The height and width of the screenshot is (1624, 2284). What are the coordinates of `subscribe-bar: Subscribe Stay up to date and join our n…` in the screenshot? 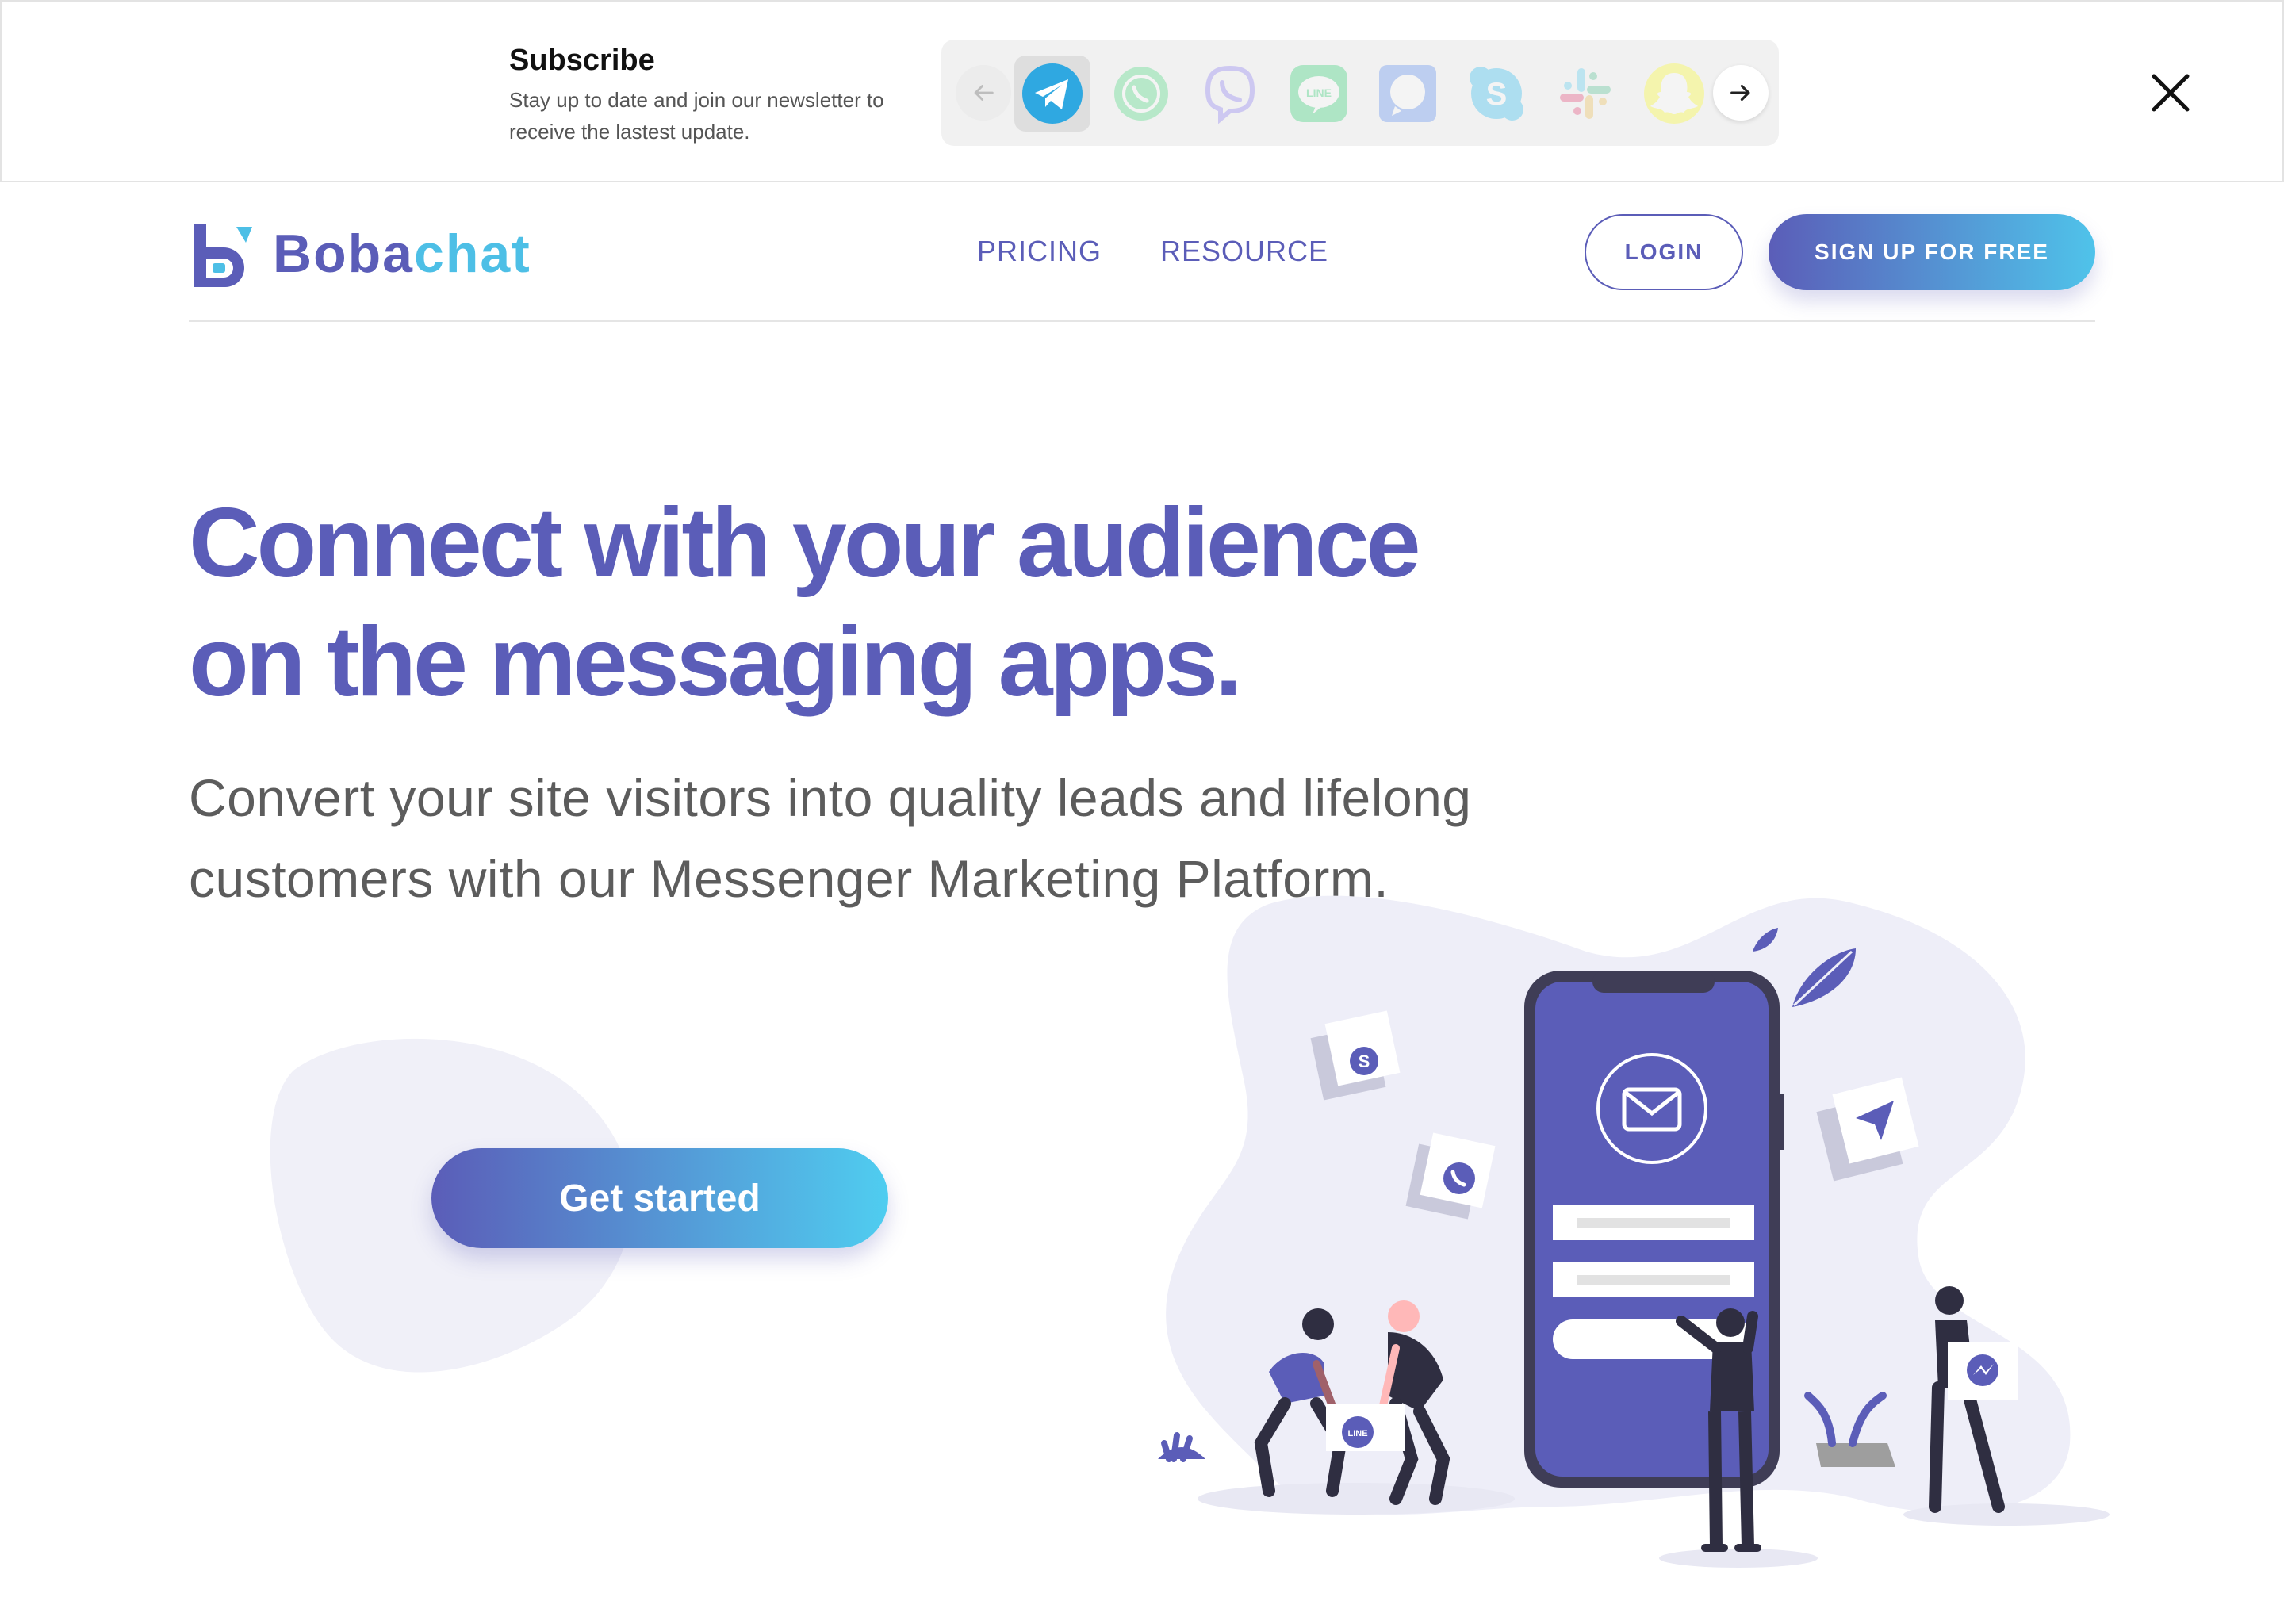 It's located at (1142, 91).